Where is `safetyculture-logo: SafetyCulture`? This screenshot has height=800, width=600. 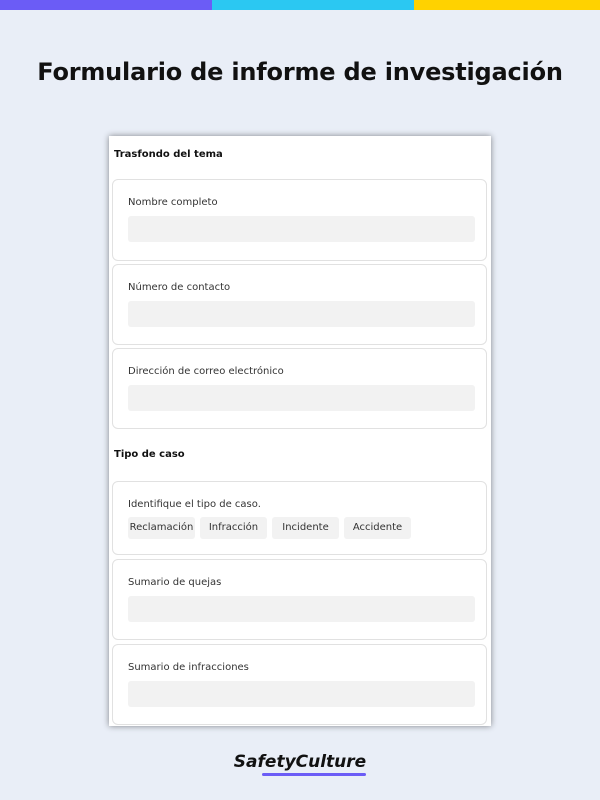
safetyculture-logo: SafetyCulture is located at coordinates (300, 762).